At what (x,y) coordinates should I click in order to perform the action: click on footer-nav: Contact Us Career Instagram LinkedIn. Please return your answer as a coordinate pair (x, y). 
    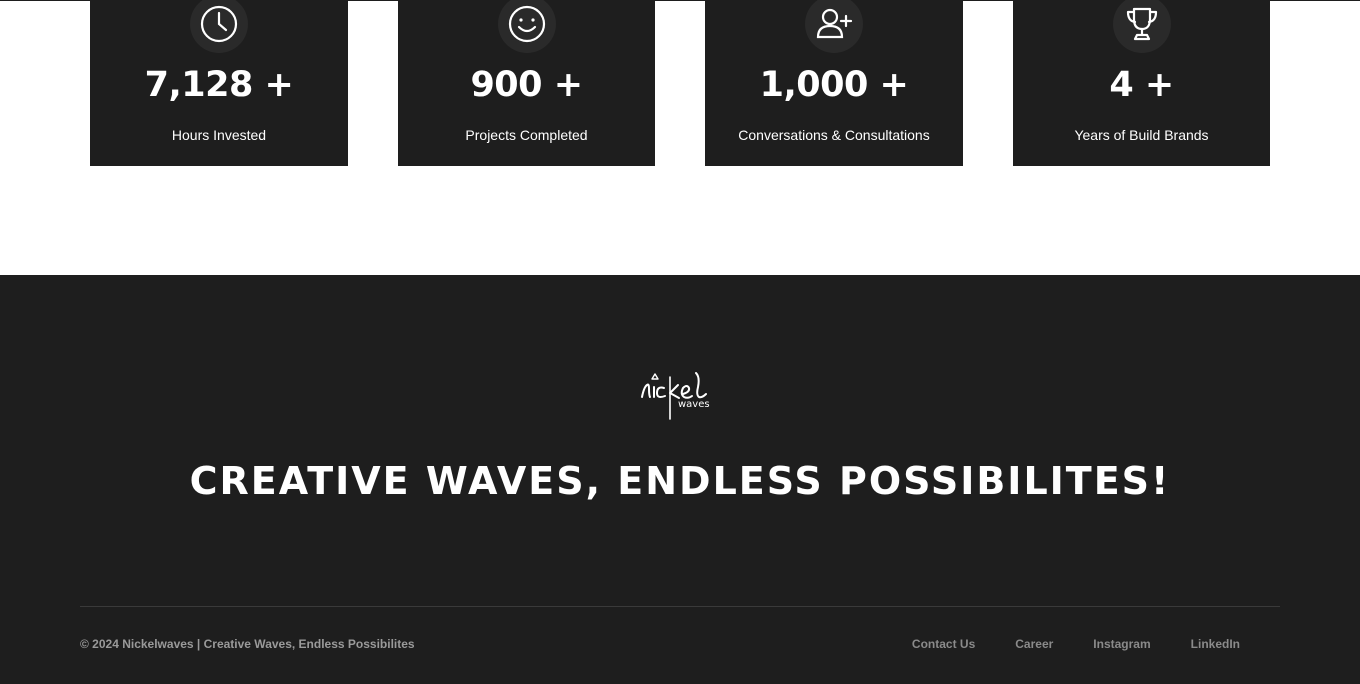
    Looking at the image, I should click on (1076, 644).